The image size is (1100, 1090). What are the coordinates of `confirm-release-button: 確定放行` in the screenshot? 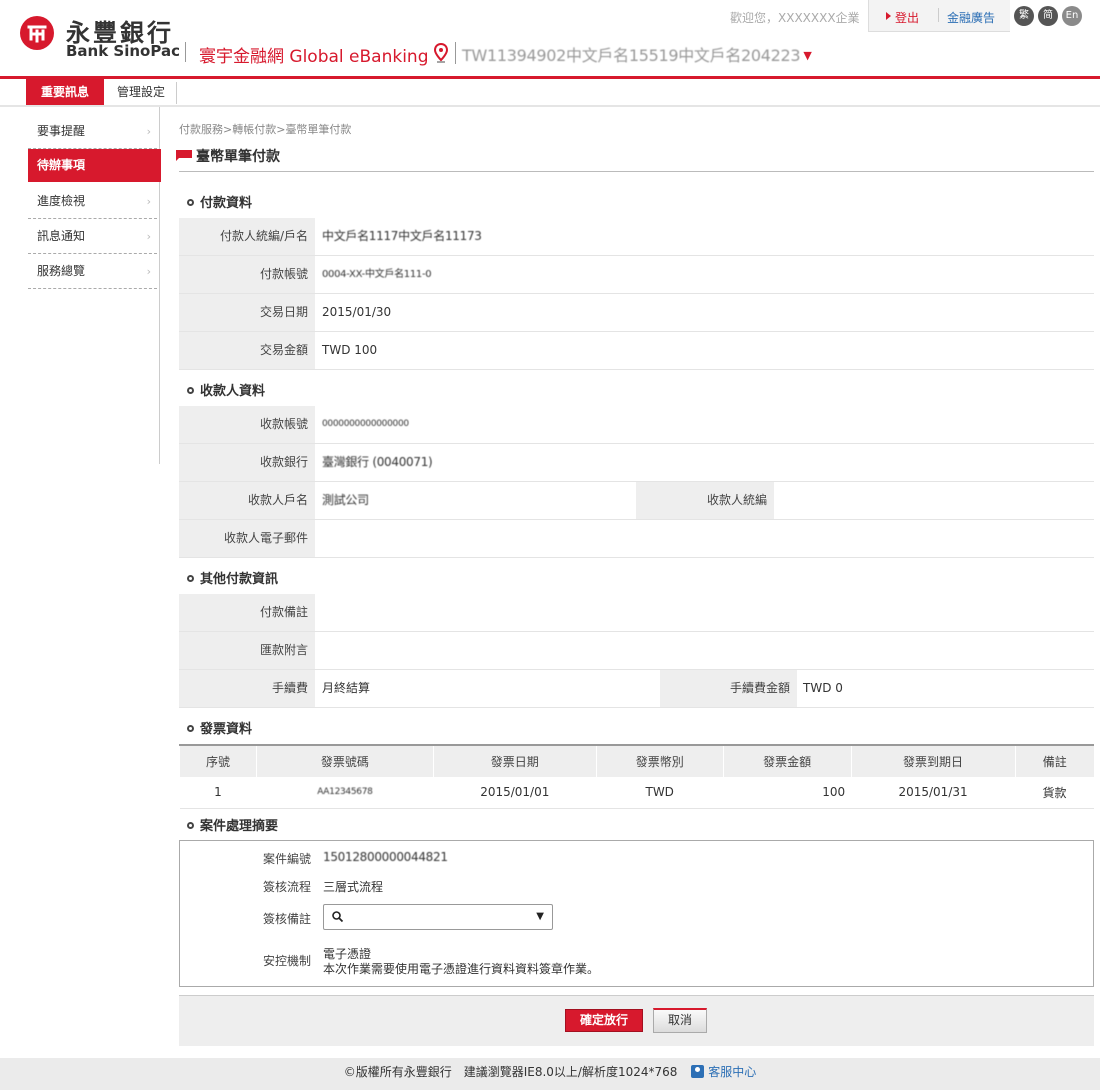 It's located at (604, 1020).